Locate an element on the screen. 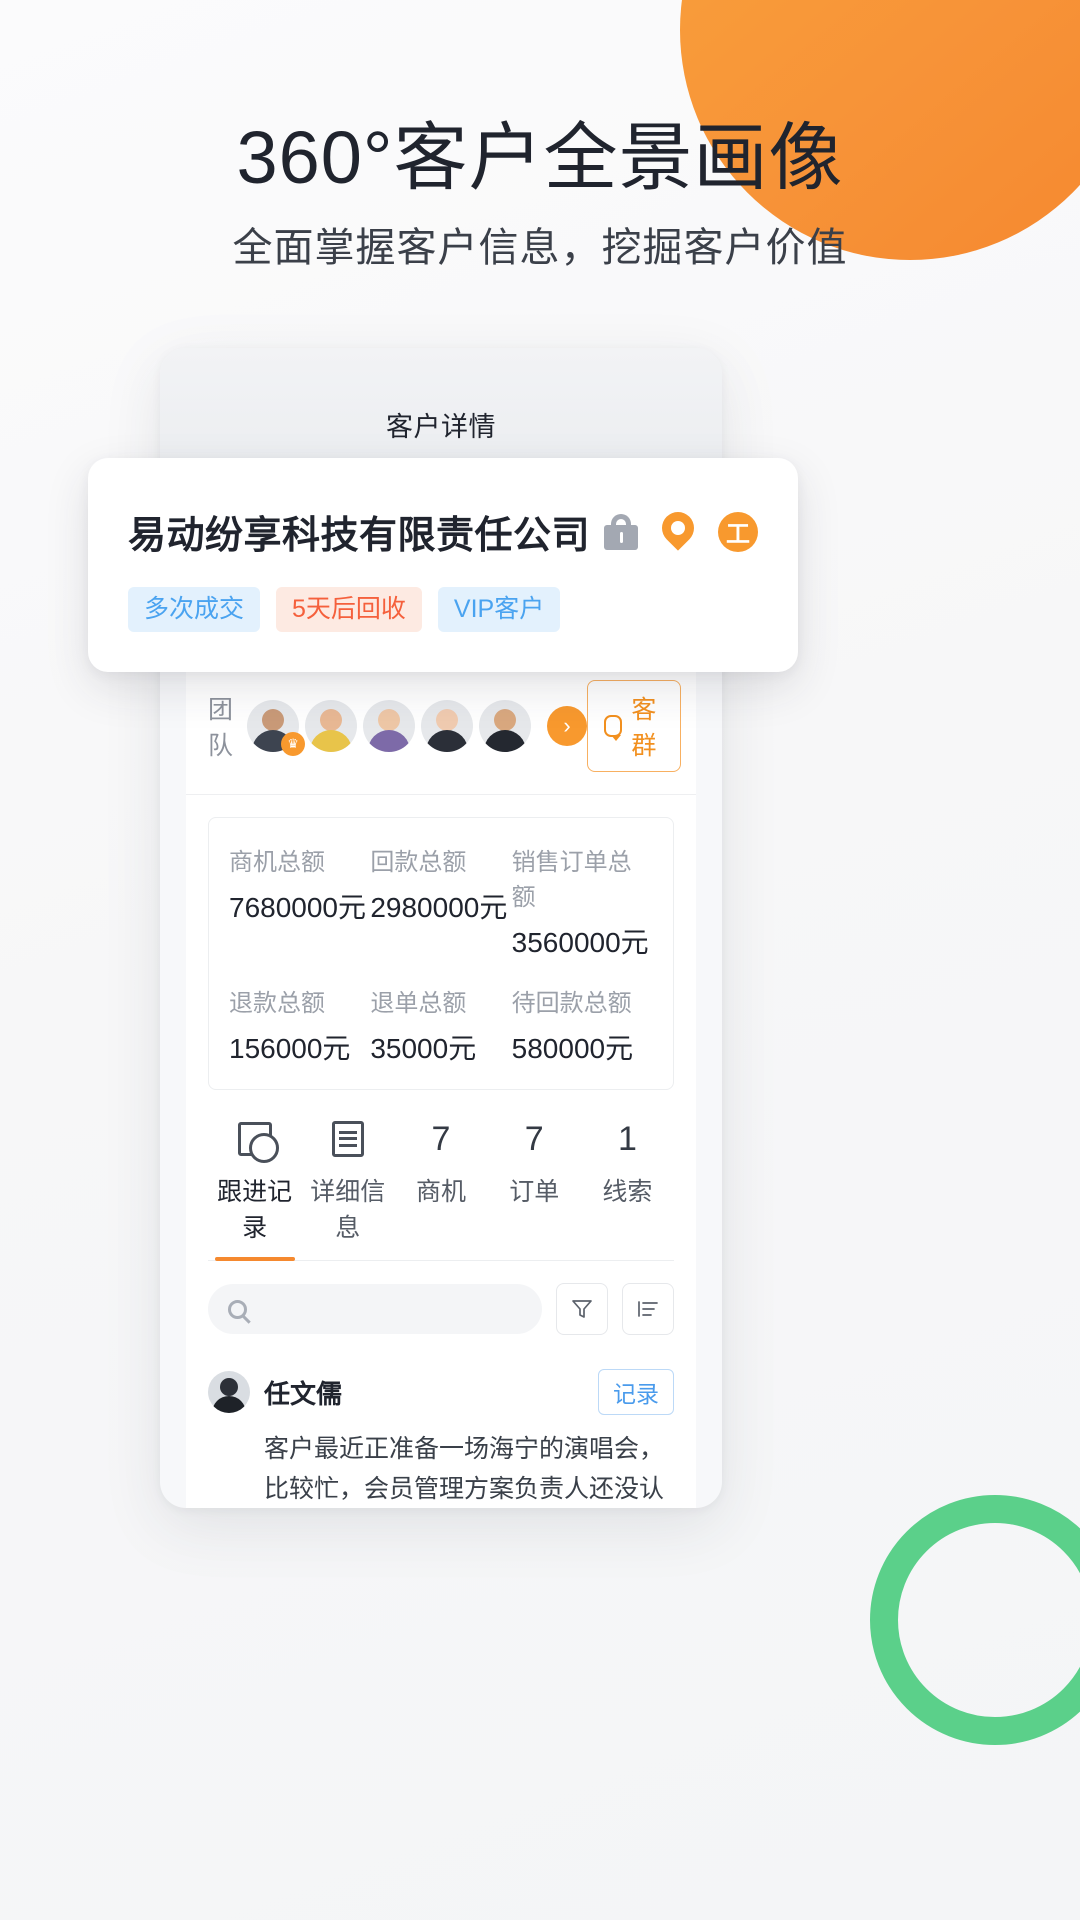 This screenshot has width=1080, height=1920. stat-label: 退款总额 is located at coordinates (277, 1003).